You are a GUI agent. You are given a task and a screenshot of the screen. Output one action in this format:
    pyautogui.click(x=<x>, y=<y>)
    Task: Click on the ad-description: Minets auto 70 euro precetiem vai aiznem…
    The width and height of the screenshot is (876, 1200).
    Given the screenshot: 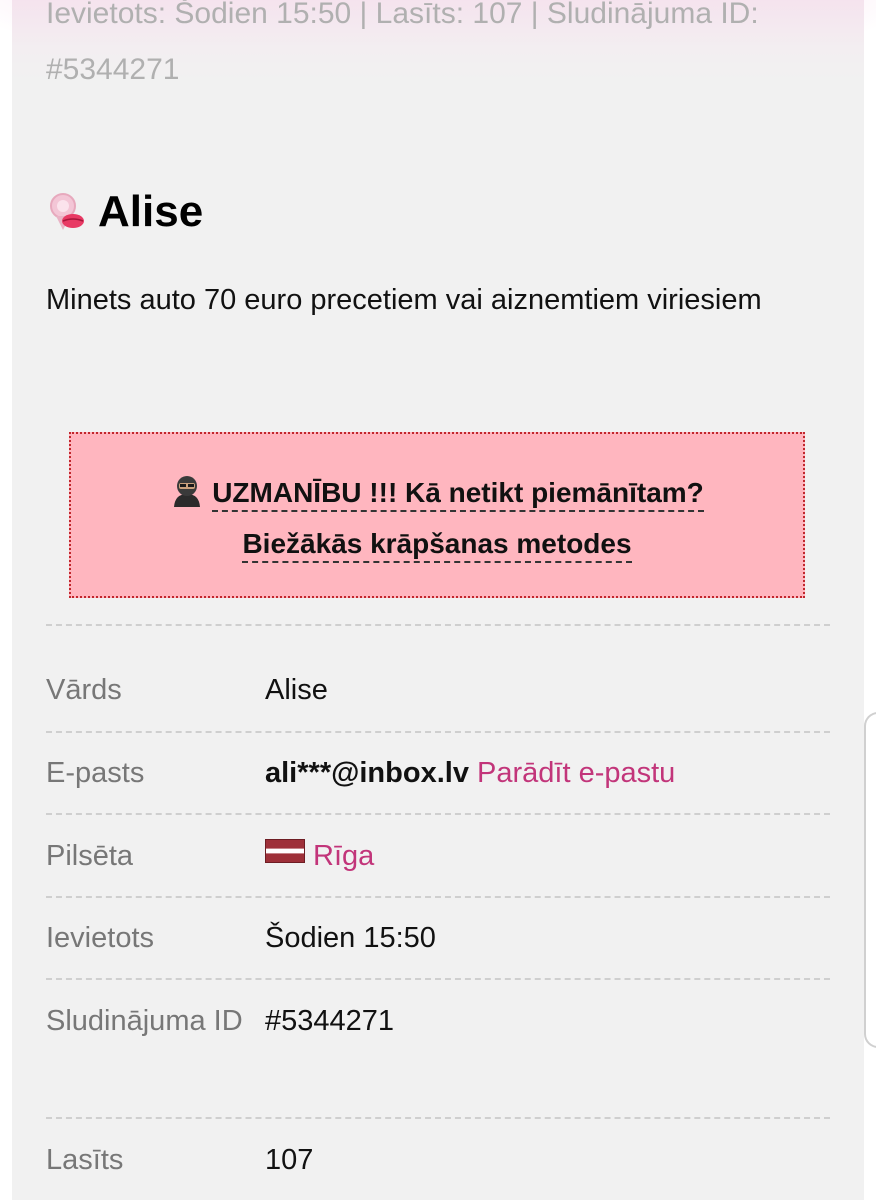 What is the action you would take?
    pyautogui.click(x=404, y=300)
    